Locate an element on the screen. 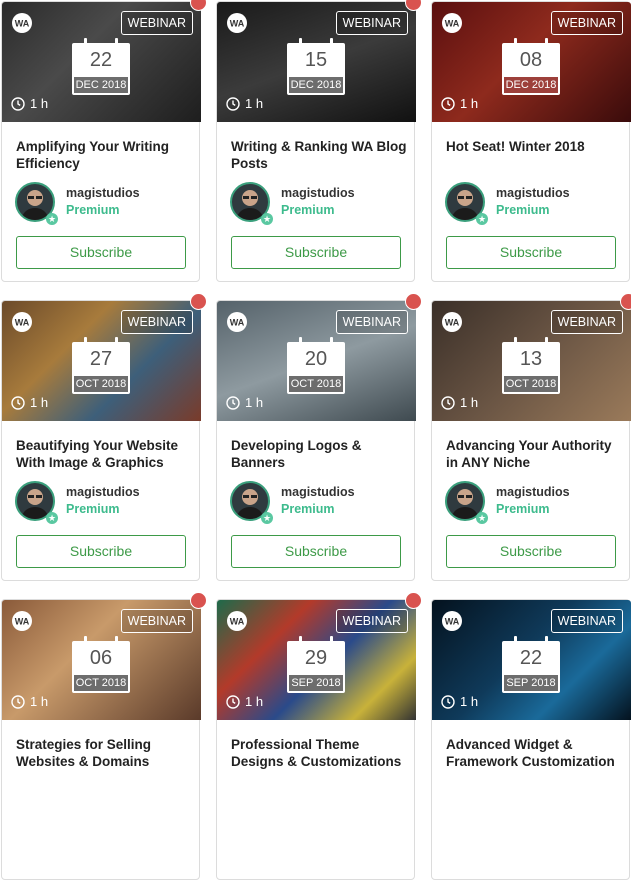 This screenshot has height=880, width=631. event-day: 06 is located at coordinates (101, 658).